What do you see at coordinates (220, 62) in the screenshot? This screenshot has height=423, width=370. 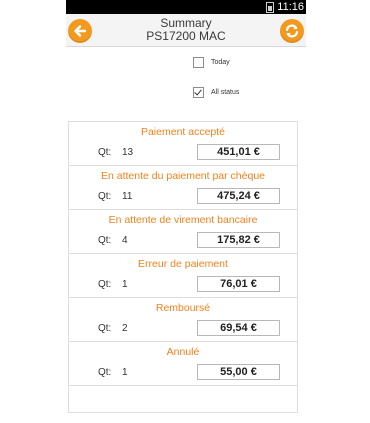 I see `today-label: Today` at bounding box center [220, 62].